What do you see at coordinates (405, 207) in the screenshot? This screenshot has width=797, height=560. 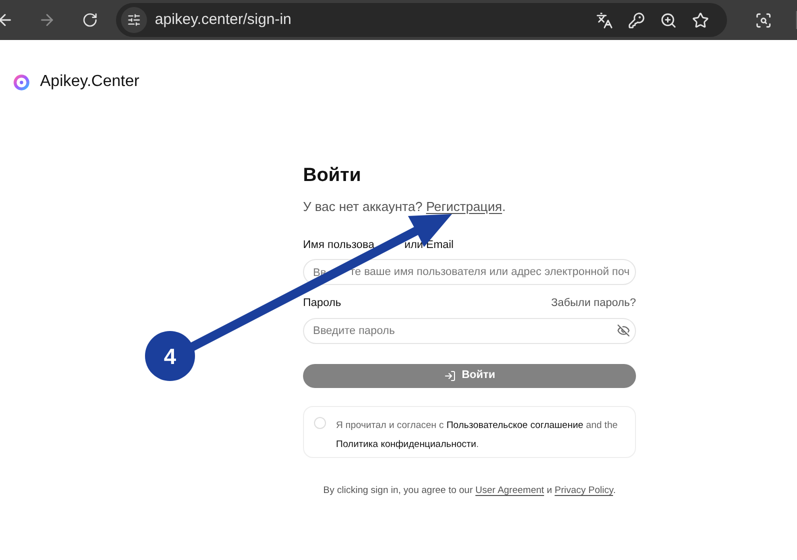 I see `signup-prompt: У вас нет аккаунта? Регистрация.` at bounding box center [405, 207].